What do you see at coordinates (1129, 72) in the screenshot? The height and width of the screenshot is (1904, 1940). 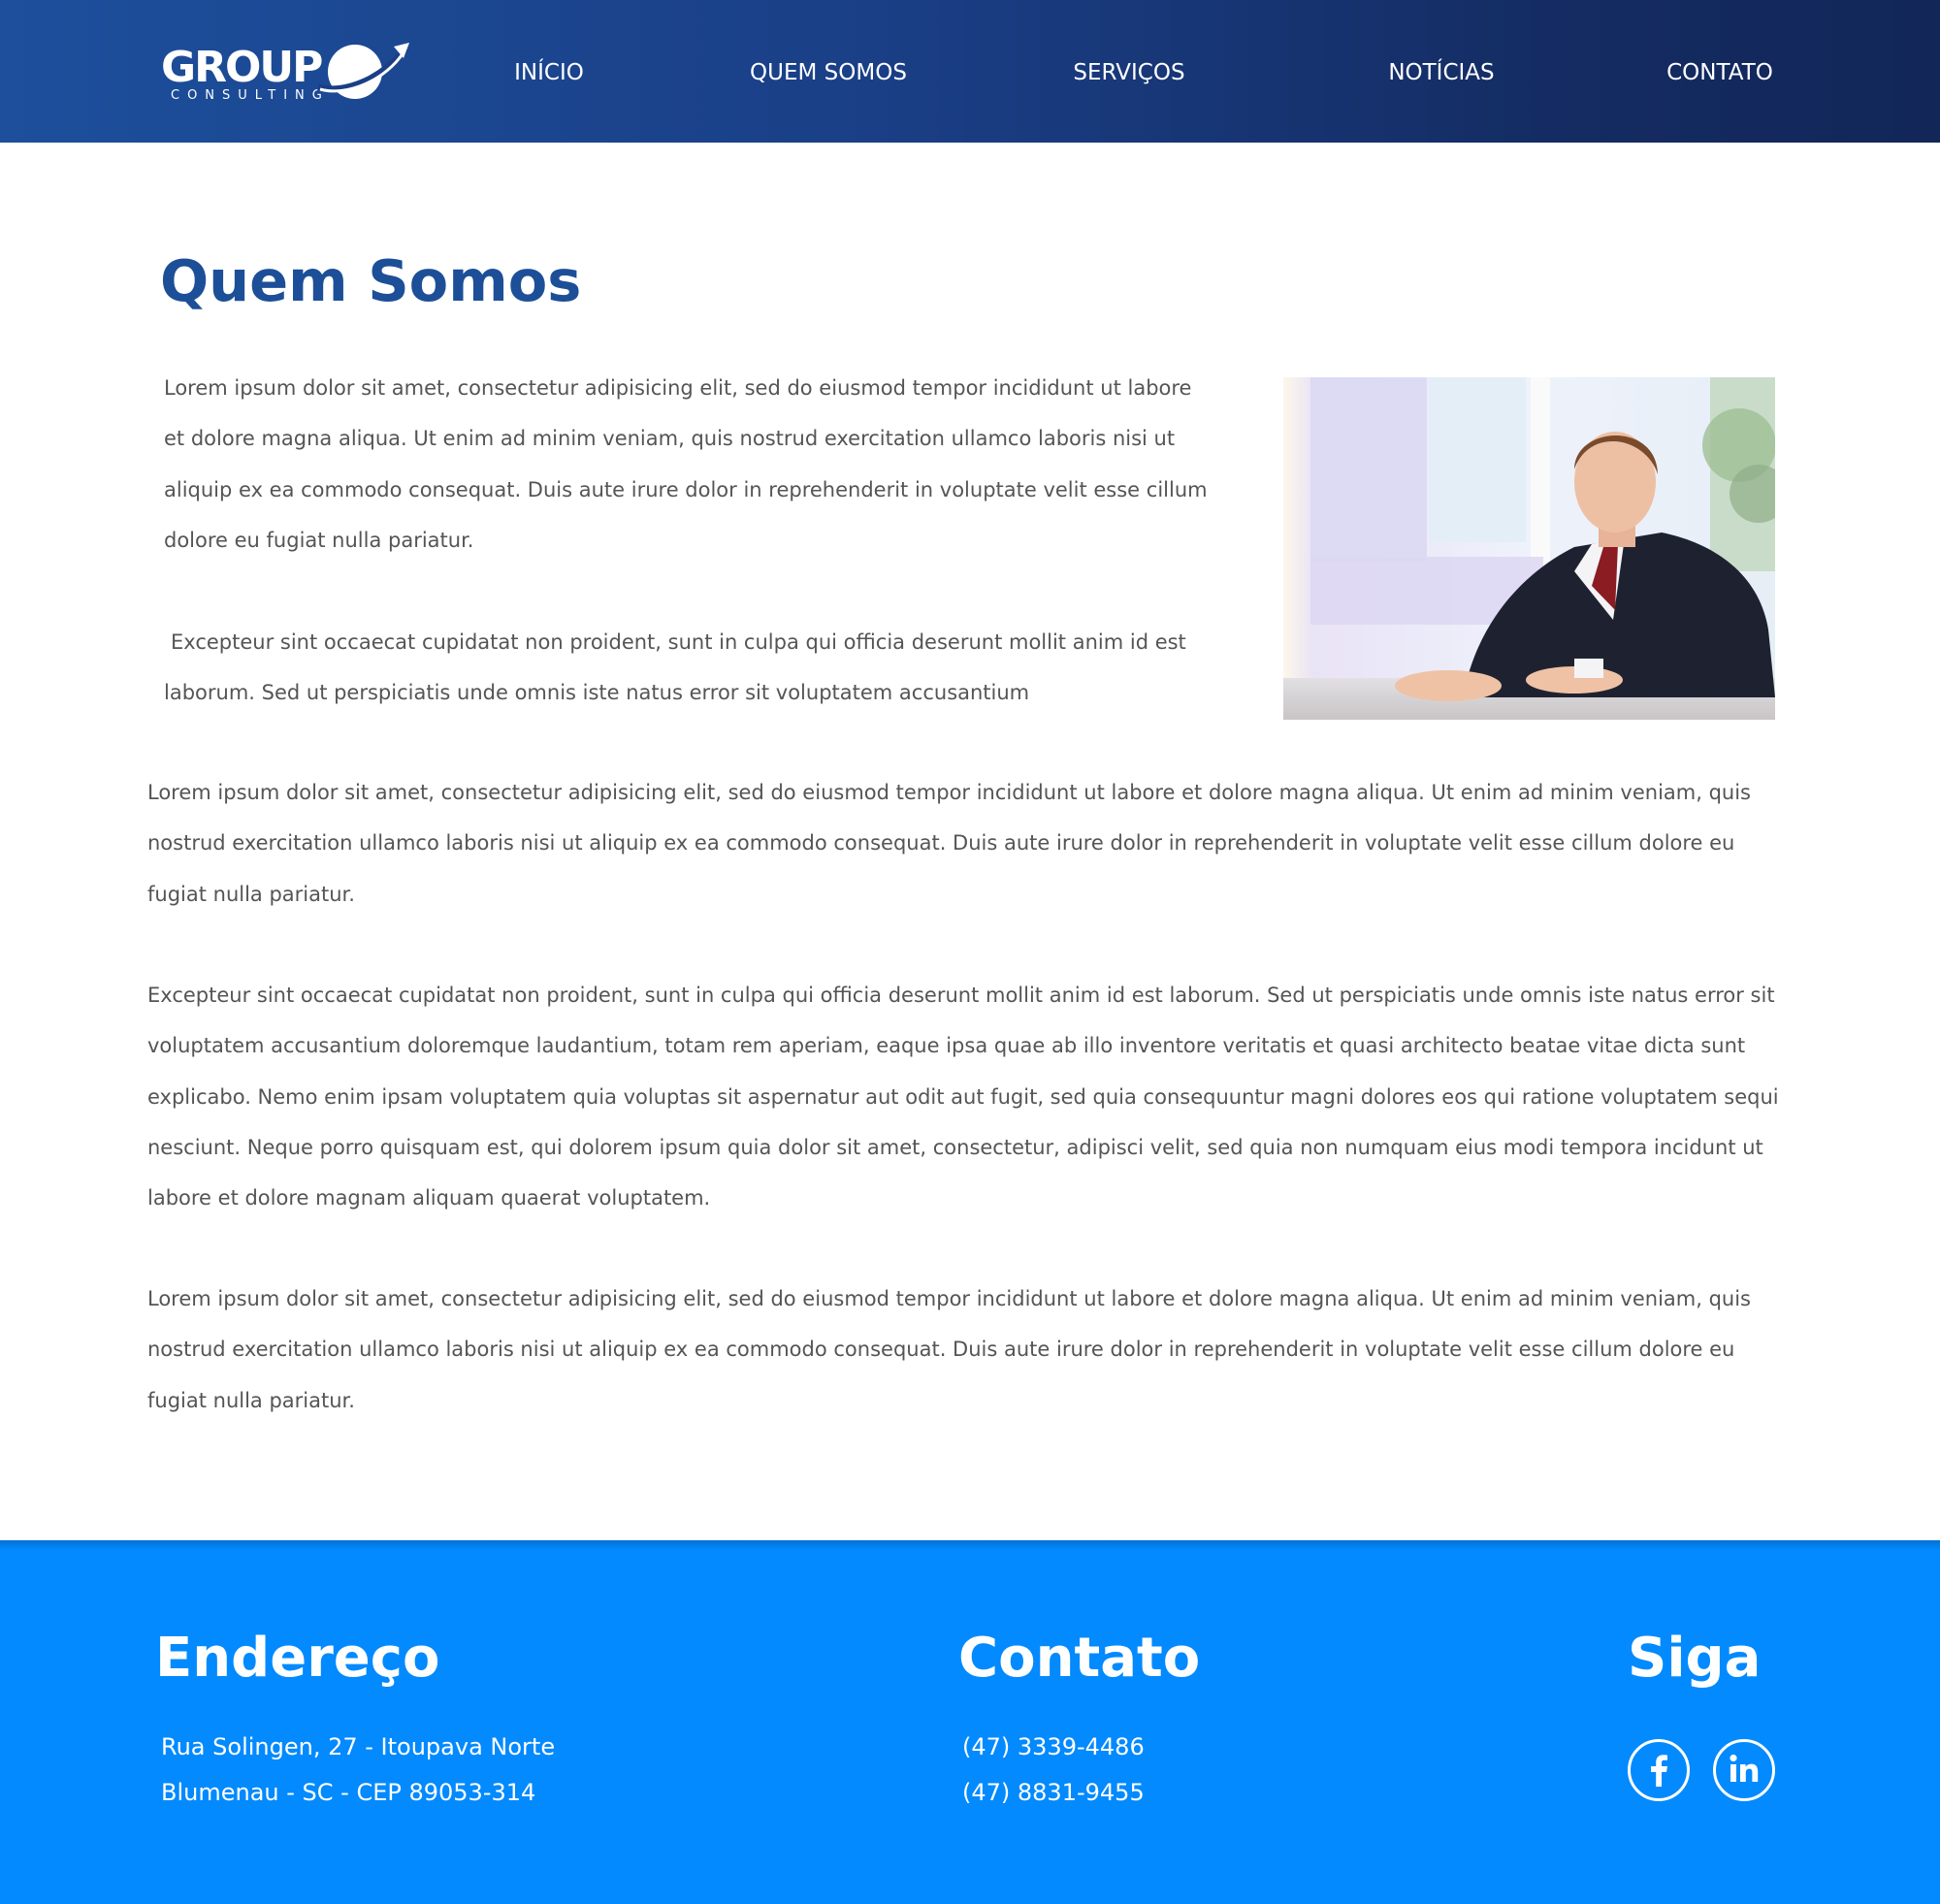 I see `nav-servicos: SERVIÇOS` at bounding box center [1129, 72].